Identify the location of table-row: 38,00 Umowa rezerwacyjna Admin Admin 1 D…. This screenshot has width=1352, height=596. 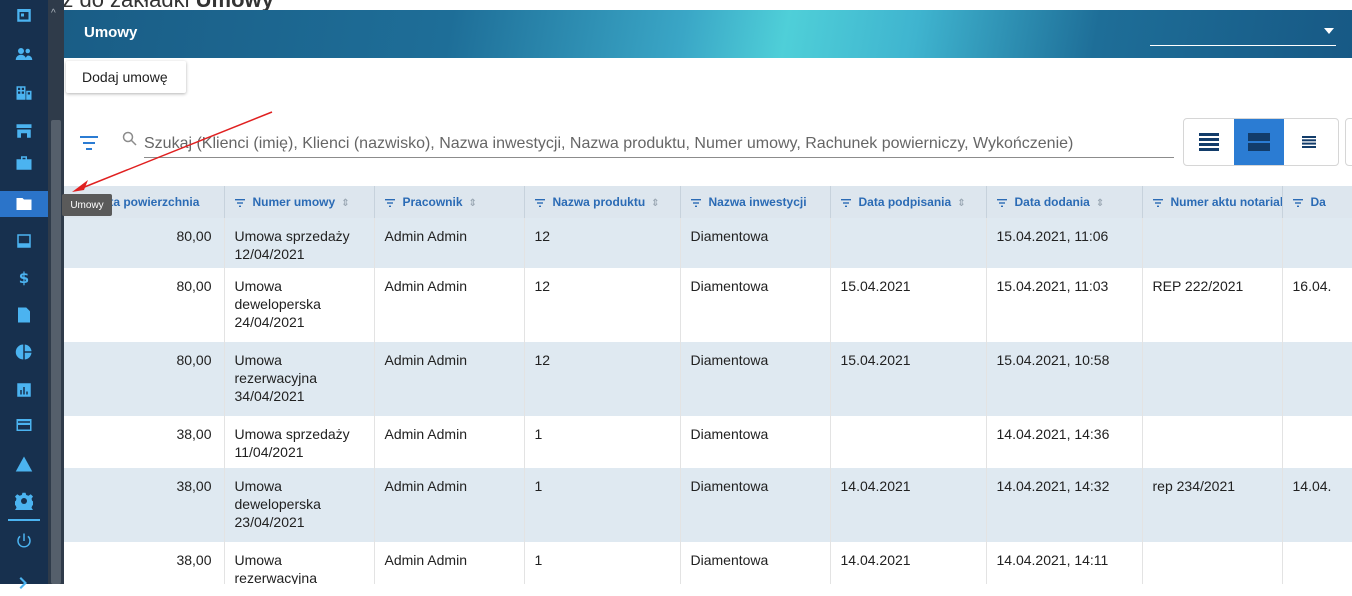
(708, 563).